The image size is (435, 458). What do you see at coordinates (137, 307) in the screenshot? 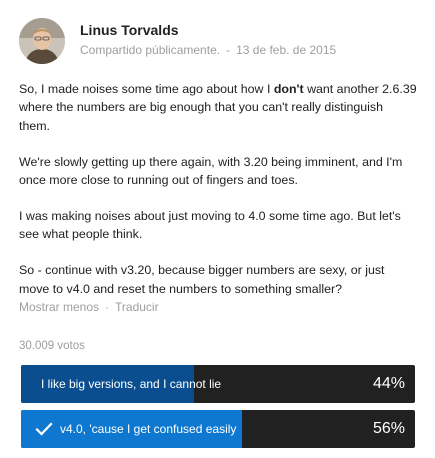
I see `translate-link: Traducir` at bounding box center [137, 307].